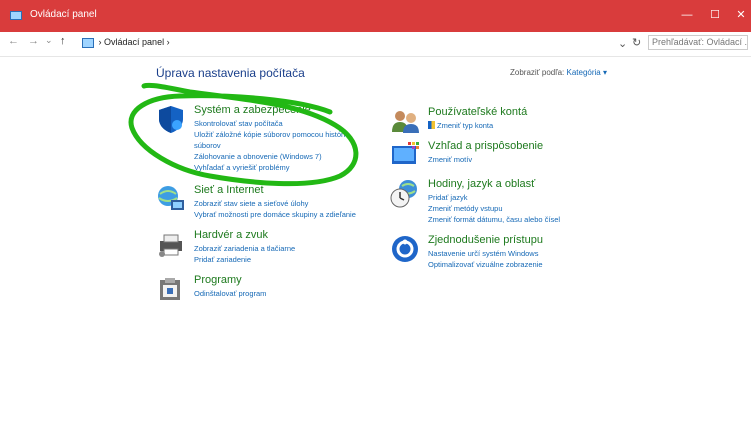  What do you see at coordinates (715, 15) in the screenshot?
I see `maximize-button: ☐` at bounding box center [715, 15].